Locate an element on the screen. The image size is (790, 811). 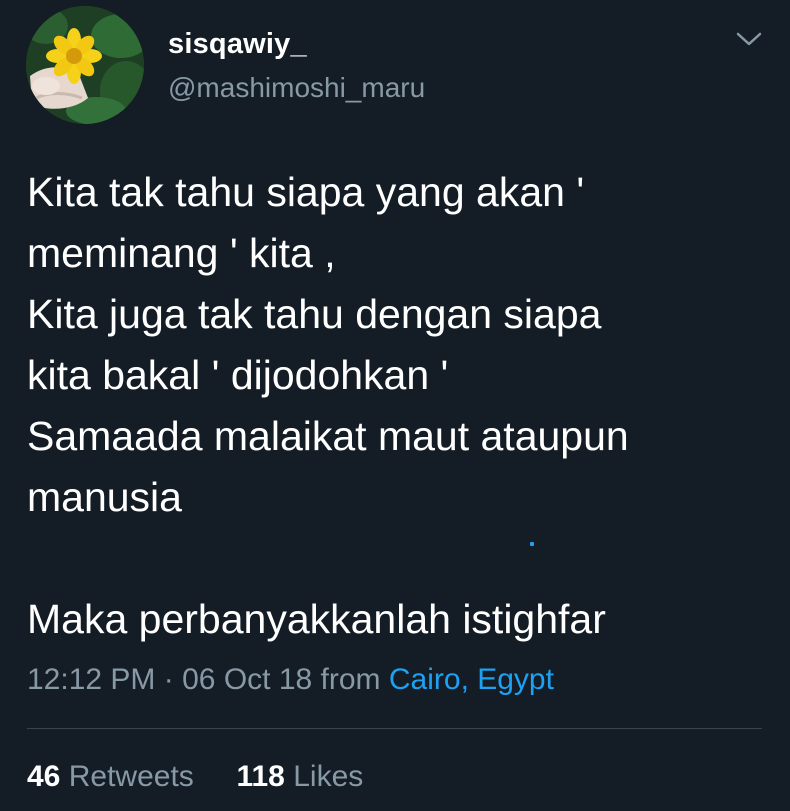
divider is located at coordinates (394, 728).